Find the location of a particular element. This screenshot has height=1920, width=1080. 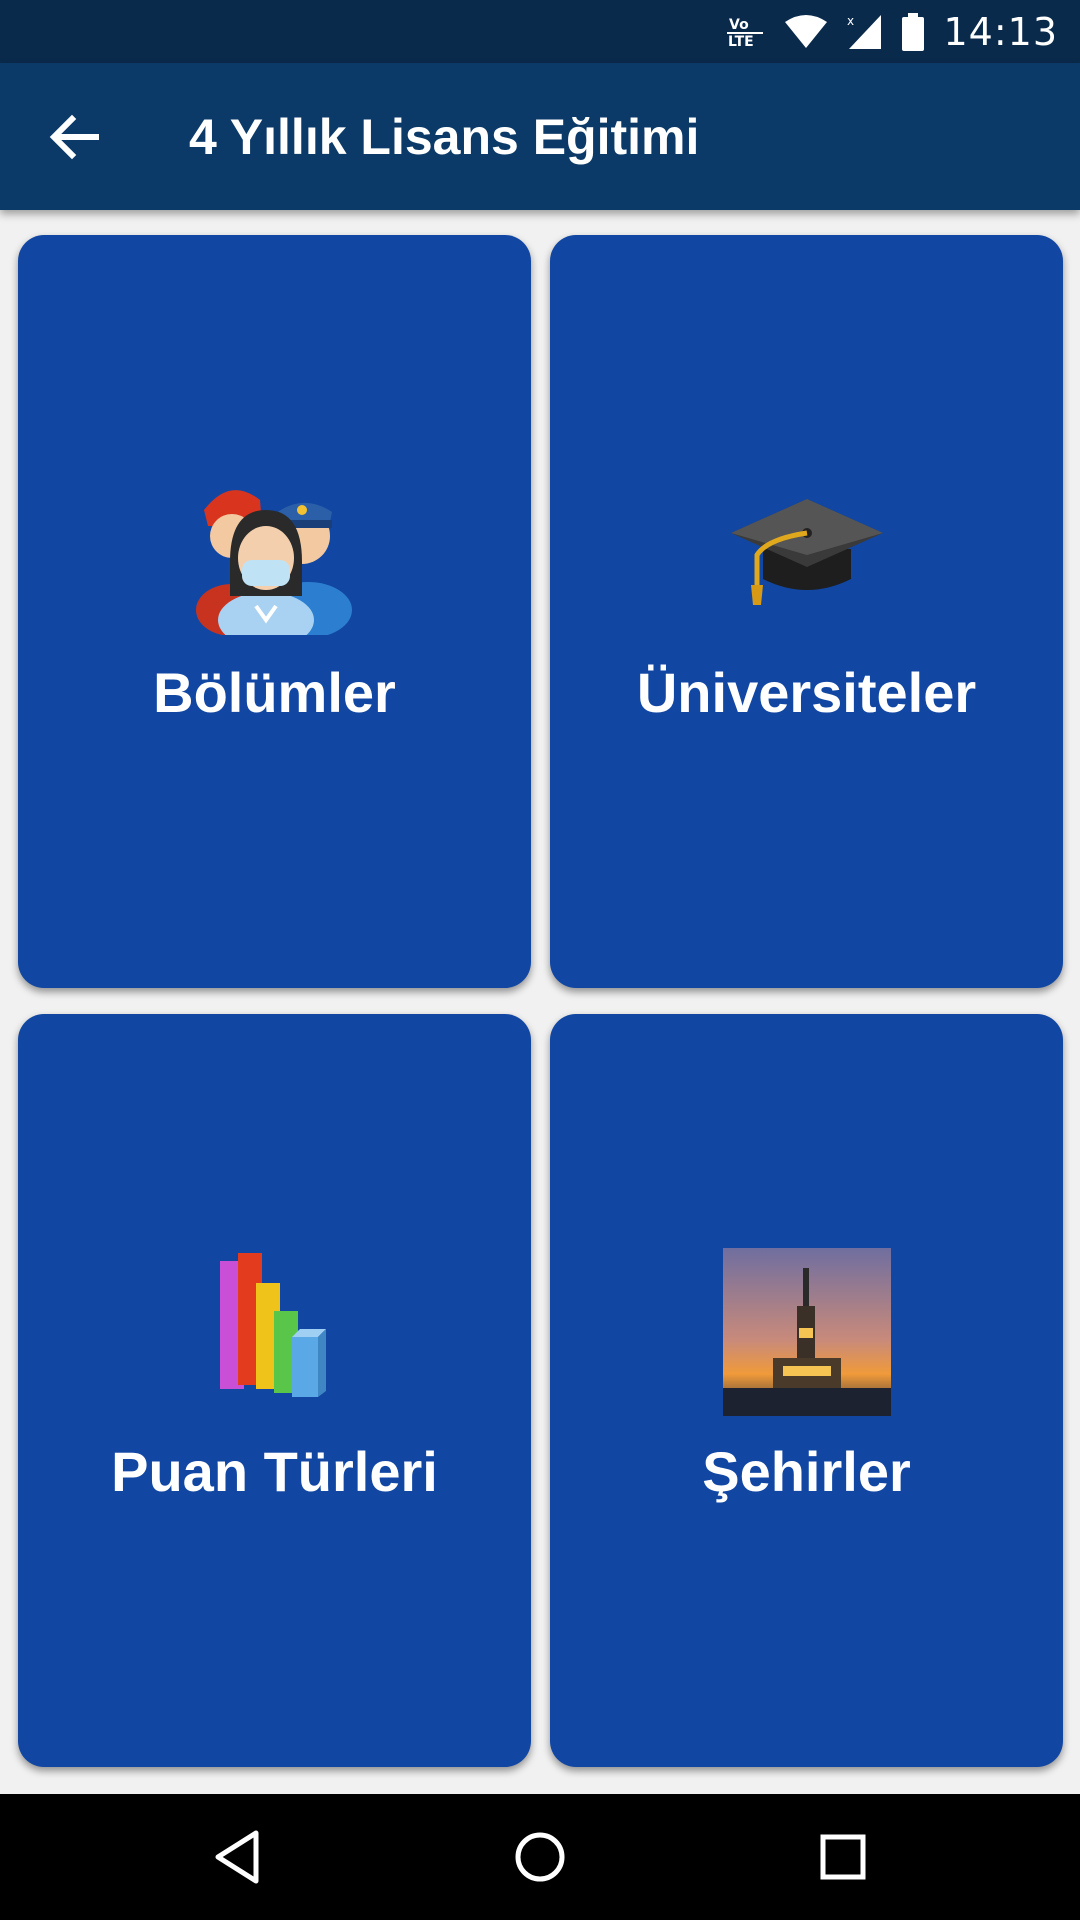

card-label: Şehirler is located at coordinates (806, 1471).